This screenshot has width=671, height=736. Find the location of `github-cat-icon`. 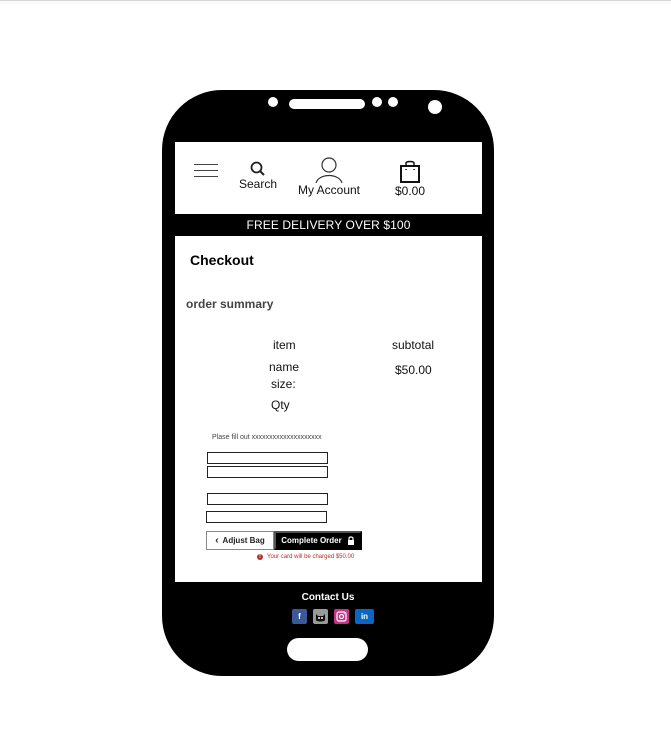

github-cat-icon is located at coordinates (320, 617).